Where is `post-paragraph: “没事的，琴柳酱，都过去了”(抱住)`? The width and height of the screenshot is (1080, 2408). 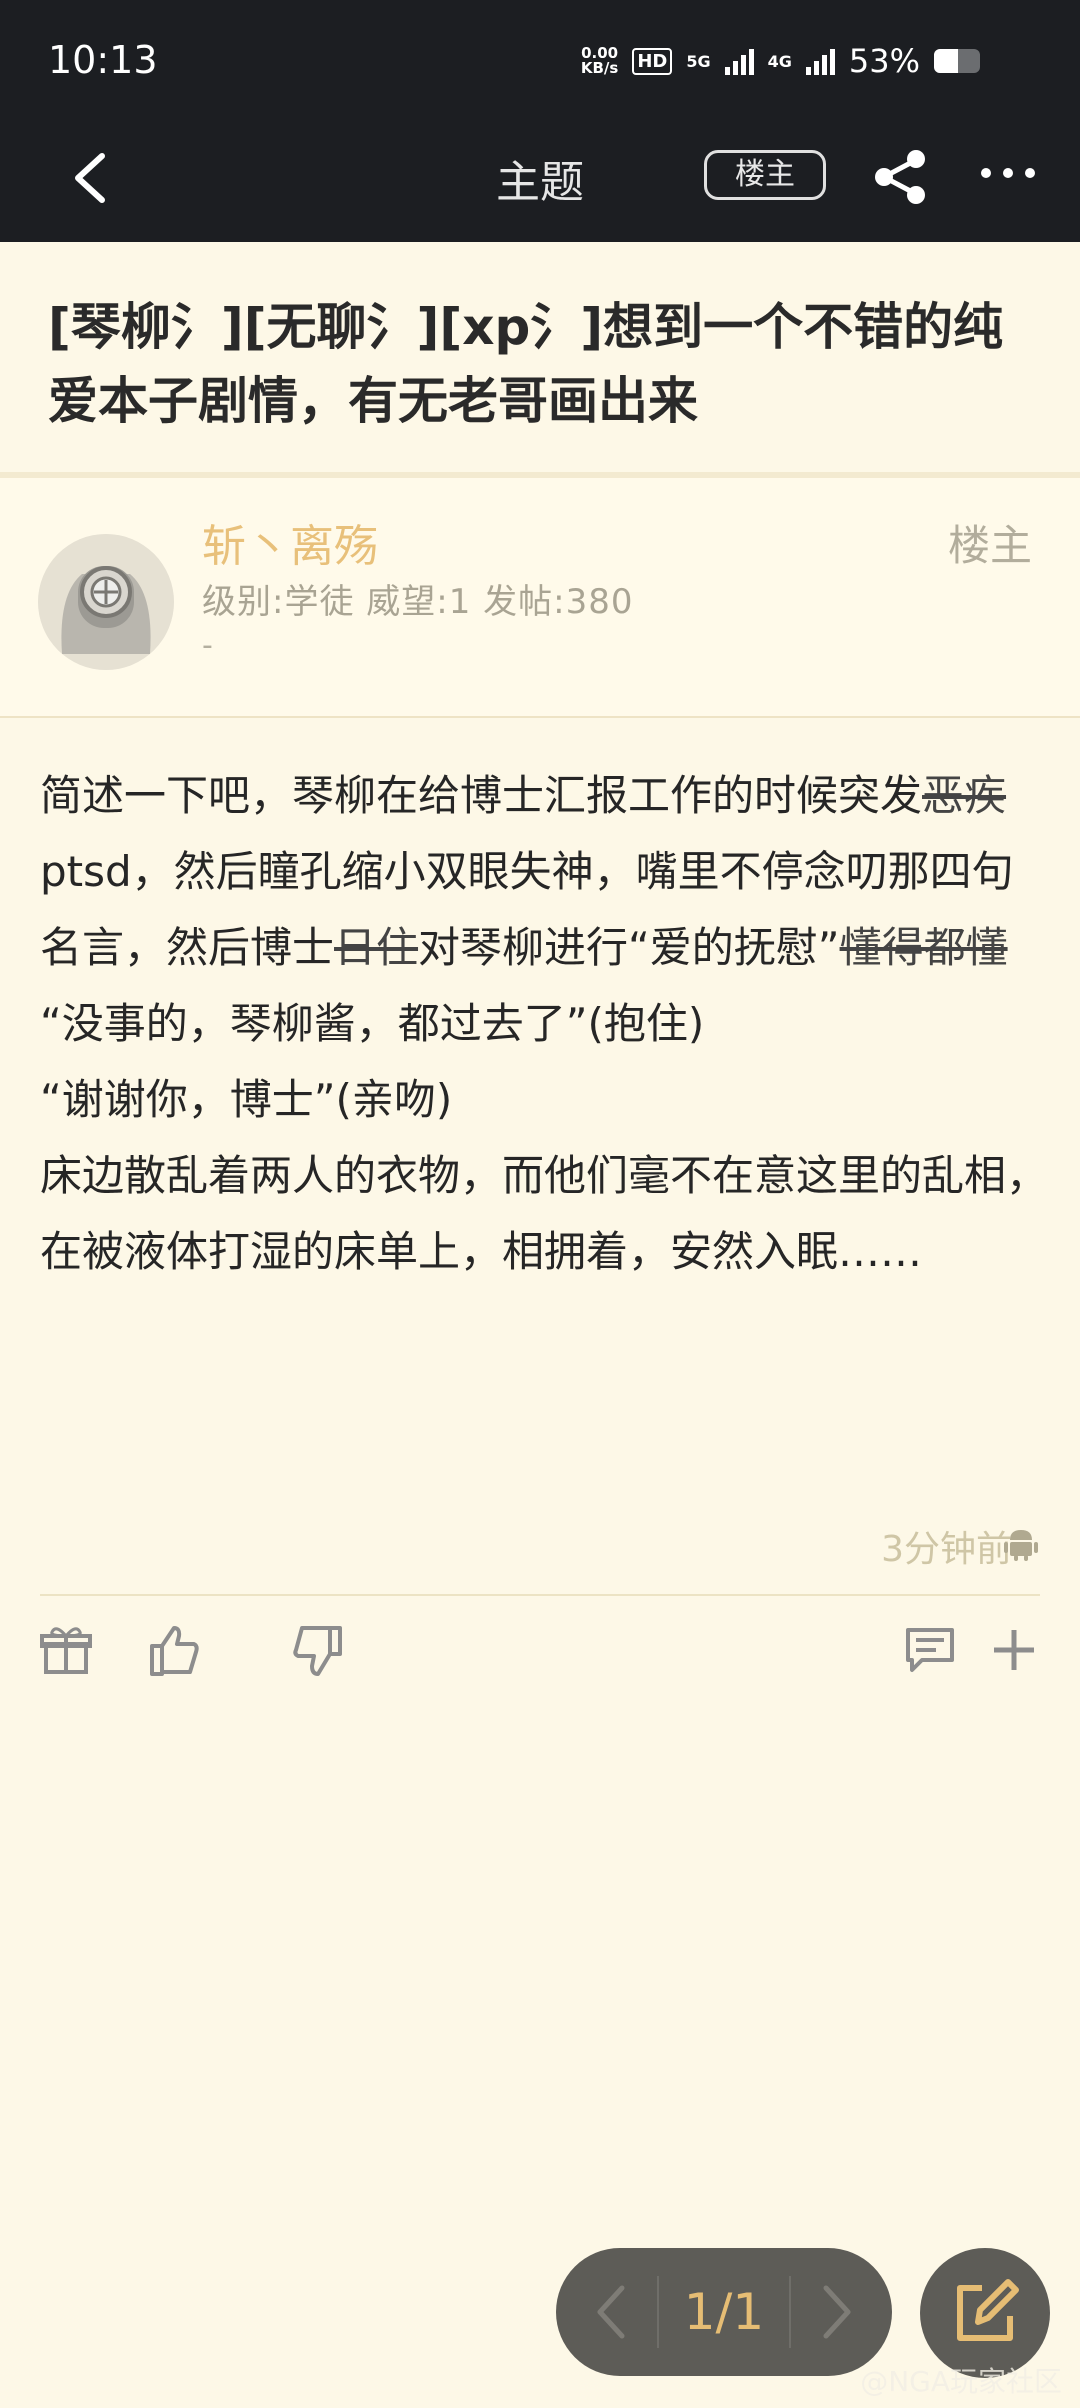
post-paragraph: “没事的，琴柳酱，都过去了”(抱住) is located at coordinates (372, 1023).